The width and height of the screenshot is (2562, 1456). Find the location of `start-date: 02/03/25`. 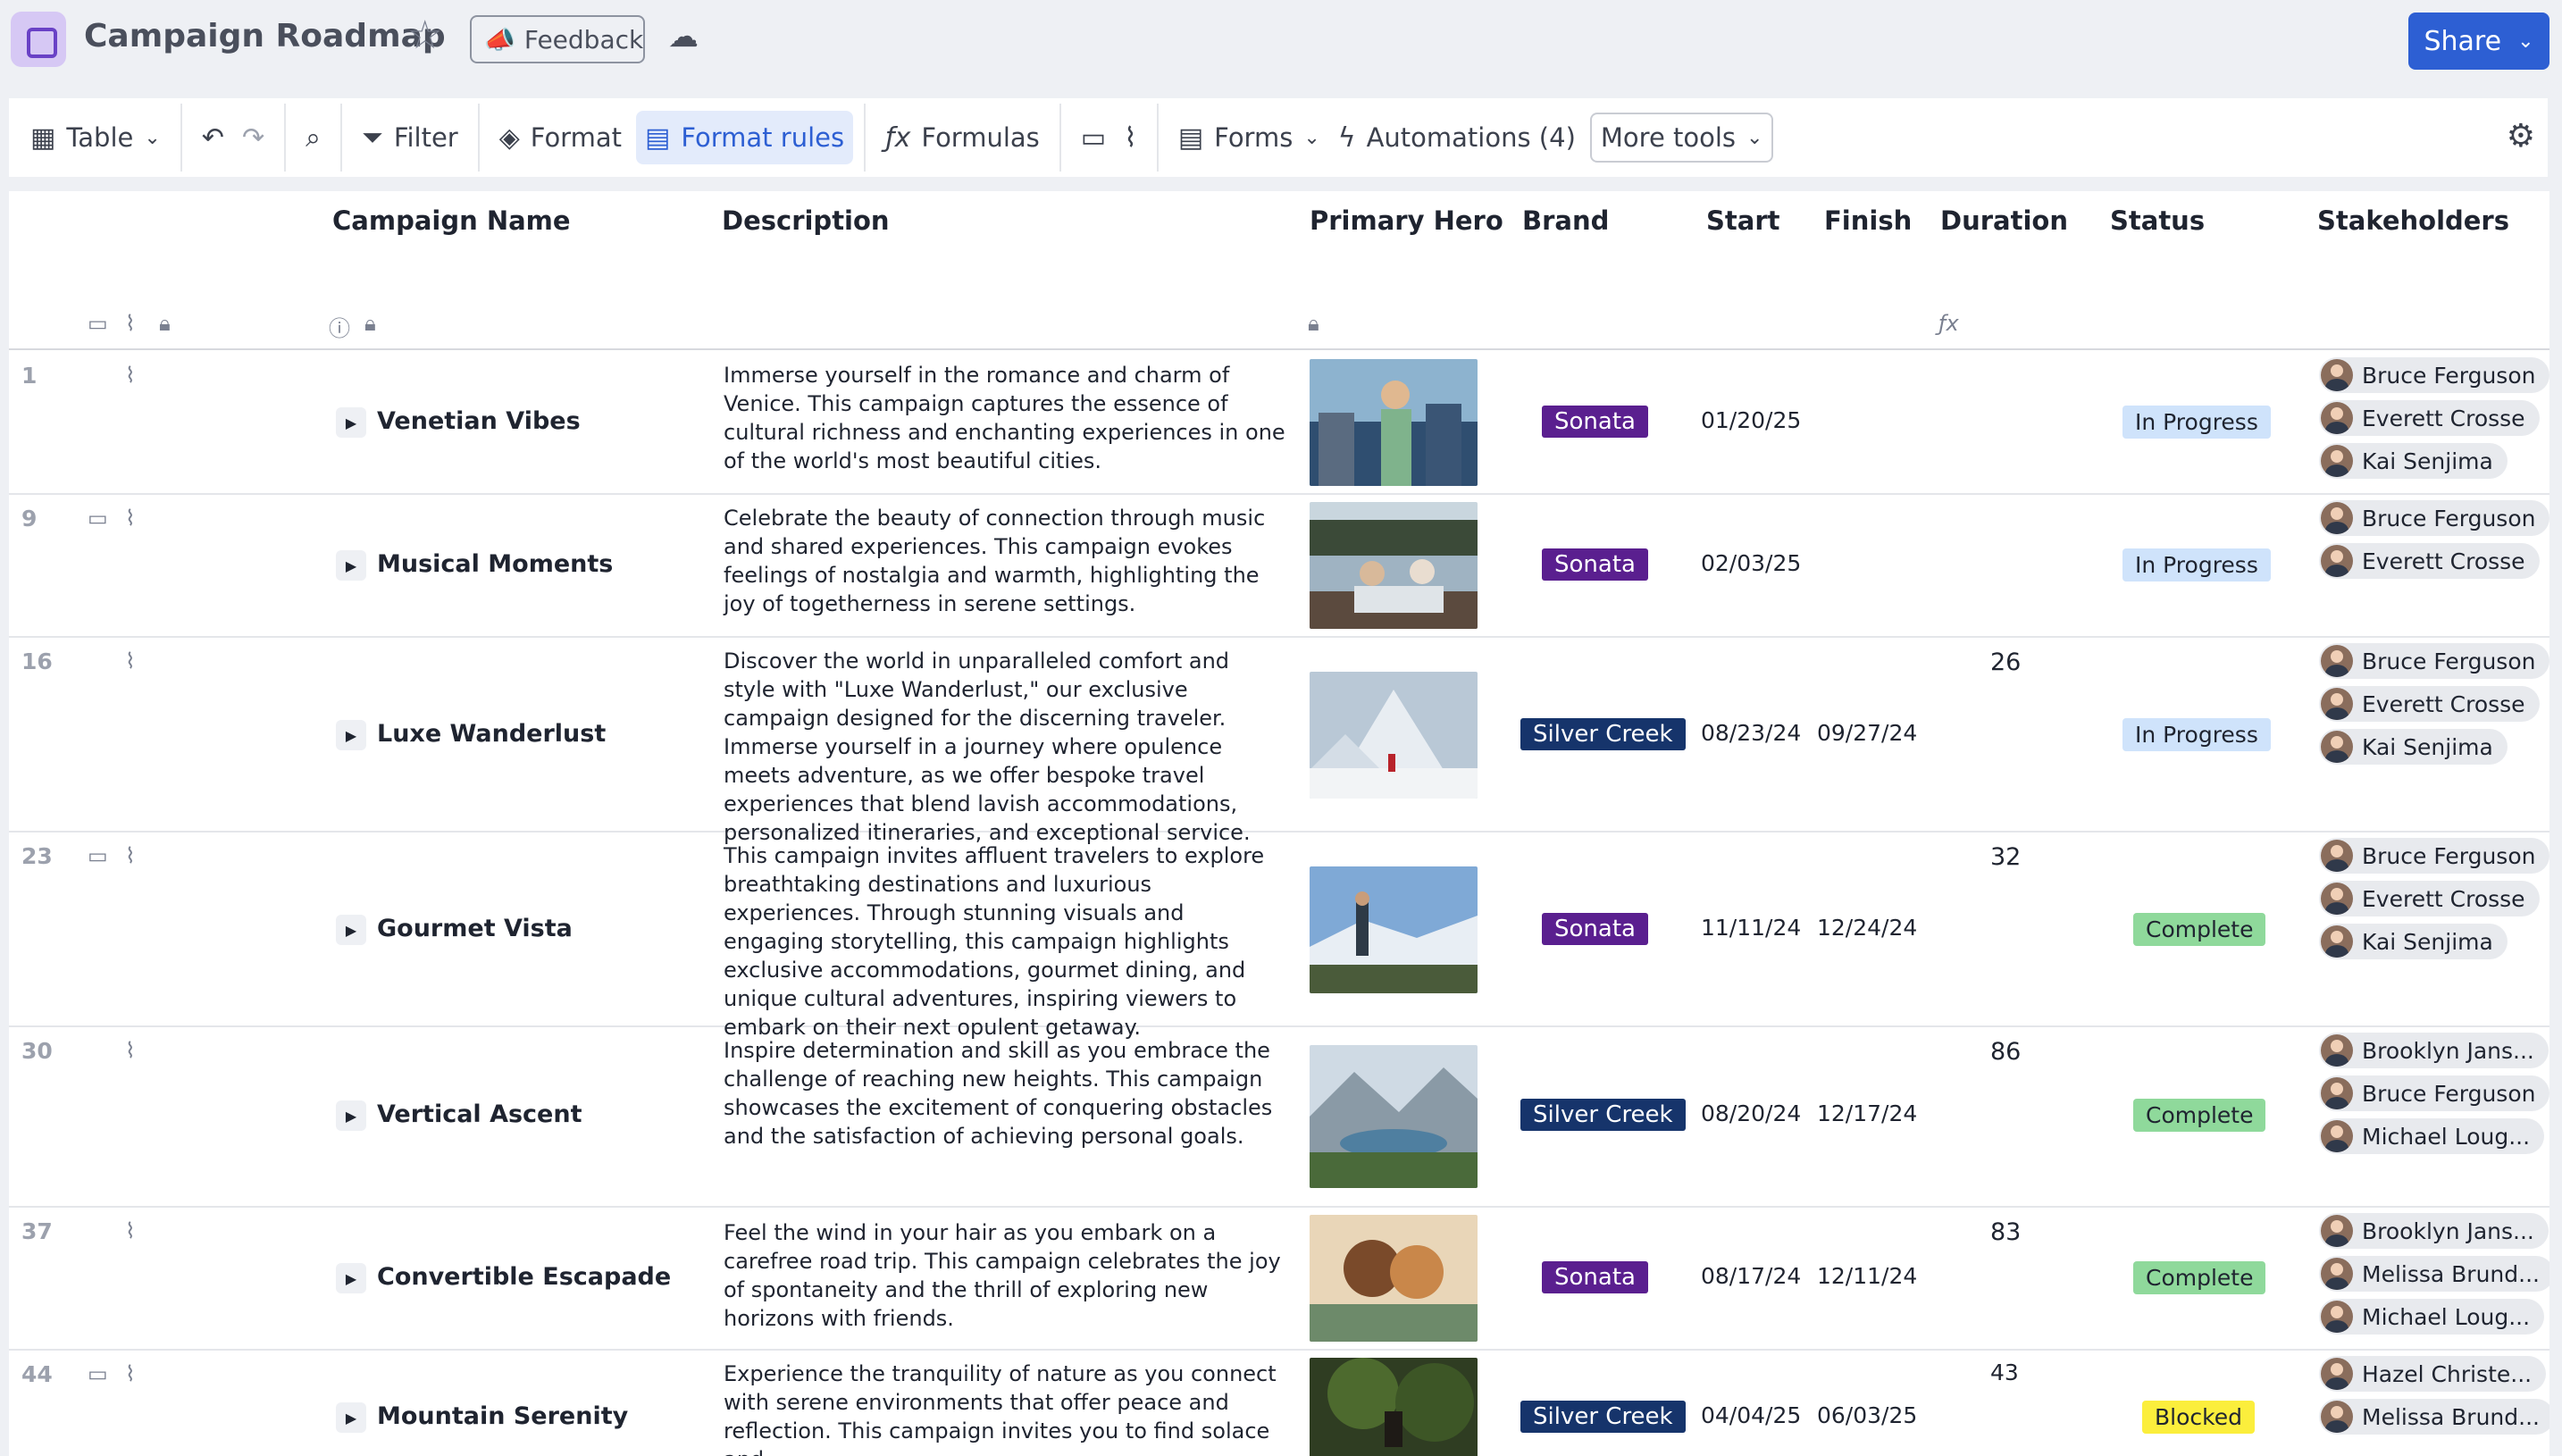

start-date: 02/03/25 is located at coordinates (1751, 563).